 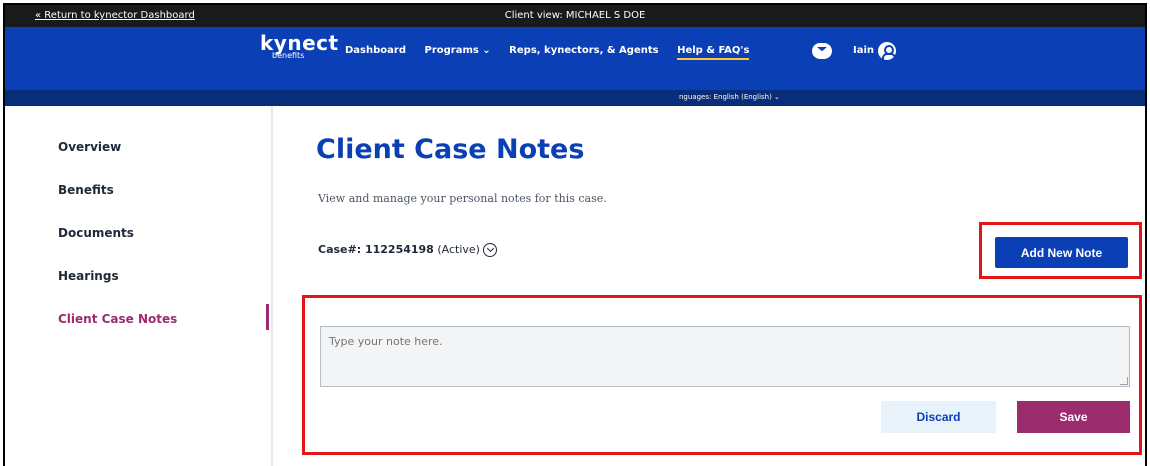 What do you see at coordinates (1124, 381) in the screenshot?
I see `resize-handle-icon` at bounding box center [1124, 381].